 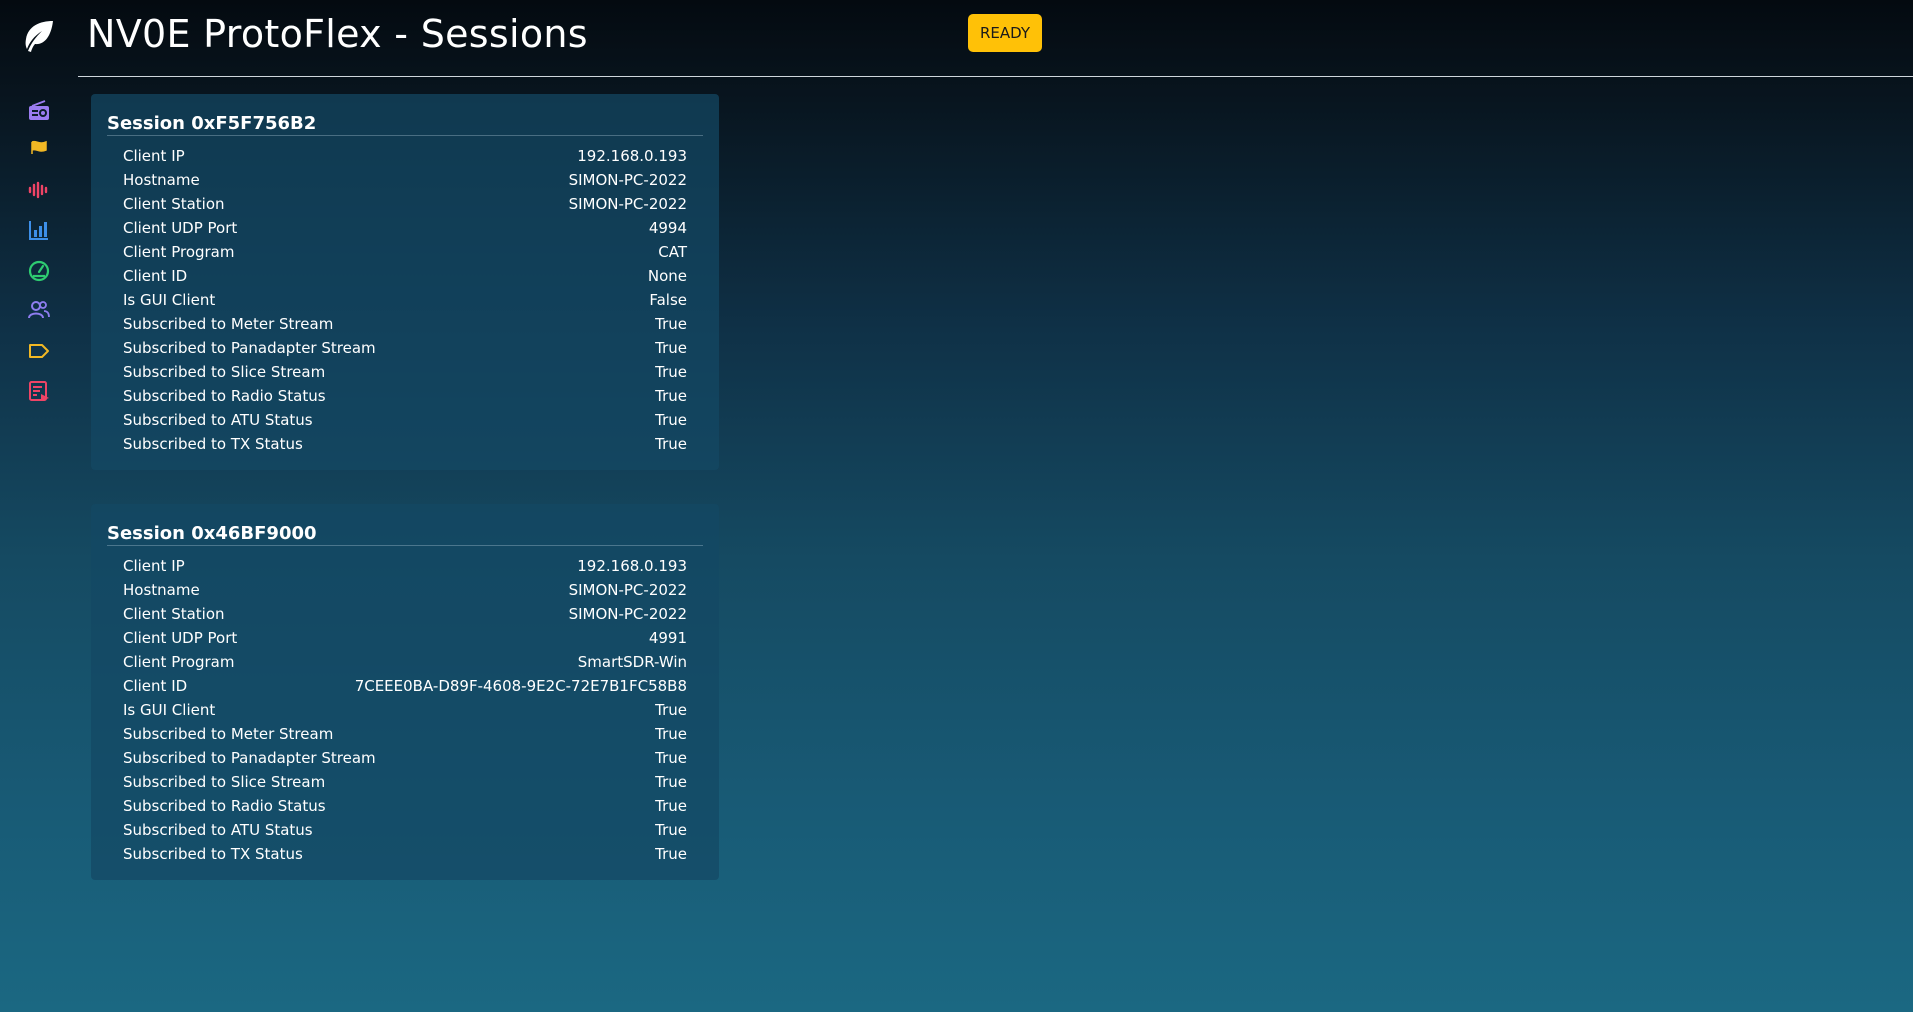 I want to click on property-value: CAT, so click(x=672, y=252).